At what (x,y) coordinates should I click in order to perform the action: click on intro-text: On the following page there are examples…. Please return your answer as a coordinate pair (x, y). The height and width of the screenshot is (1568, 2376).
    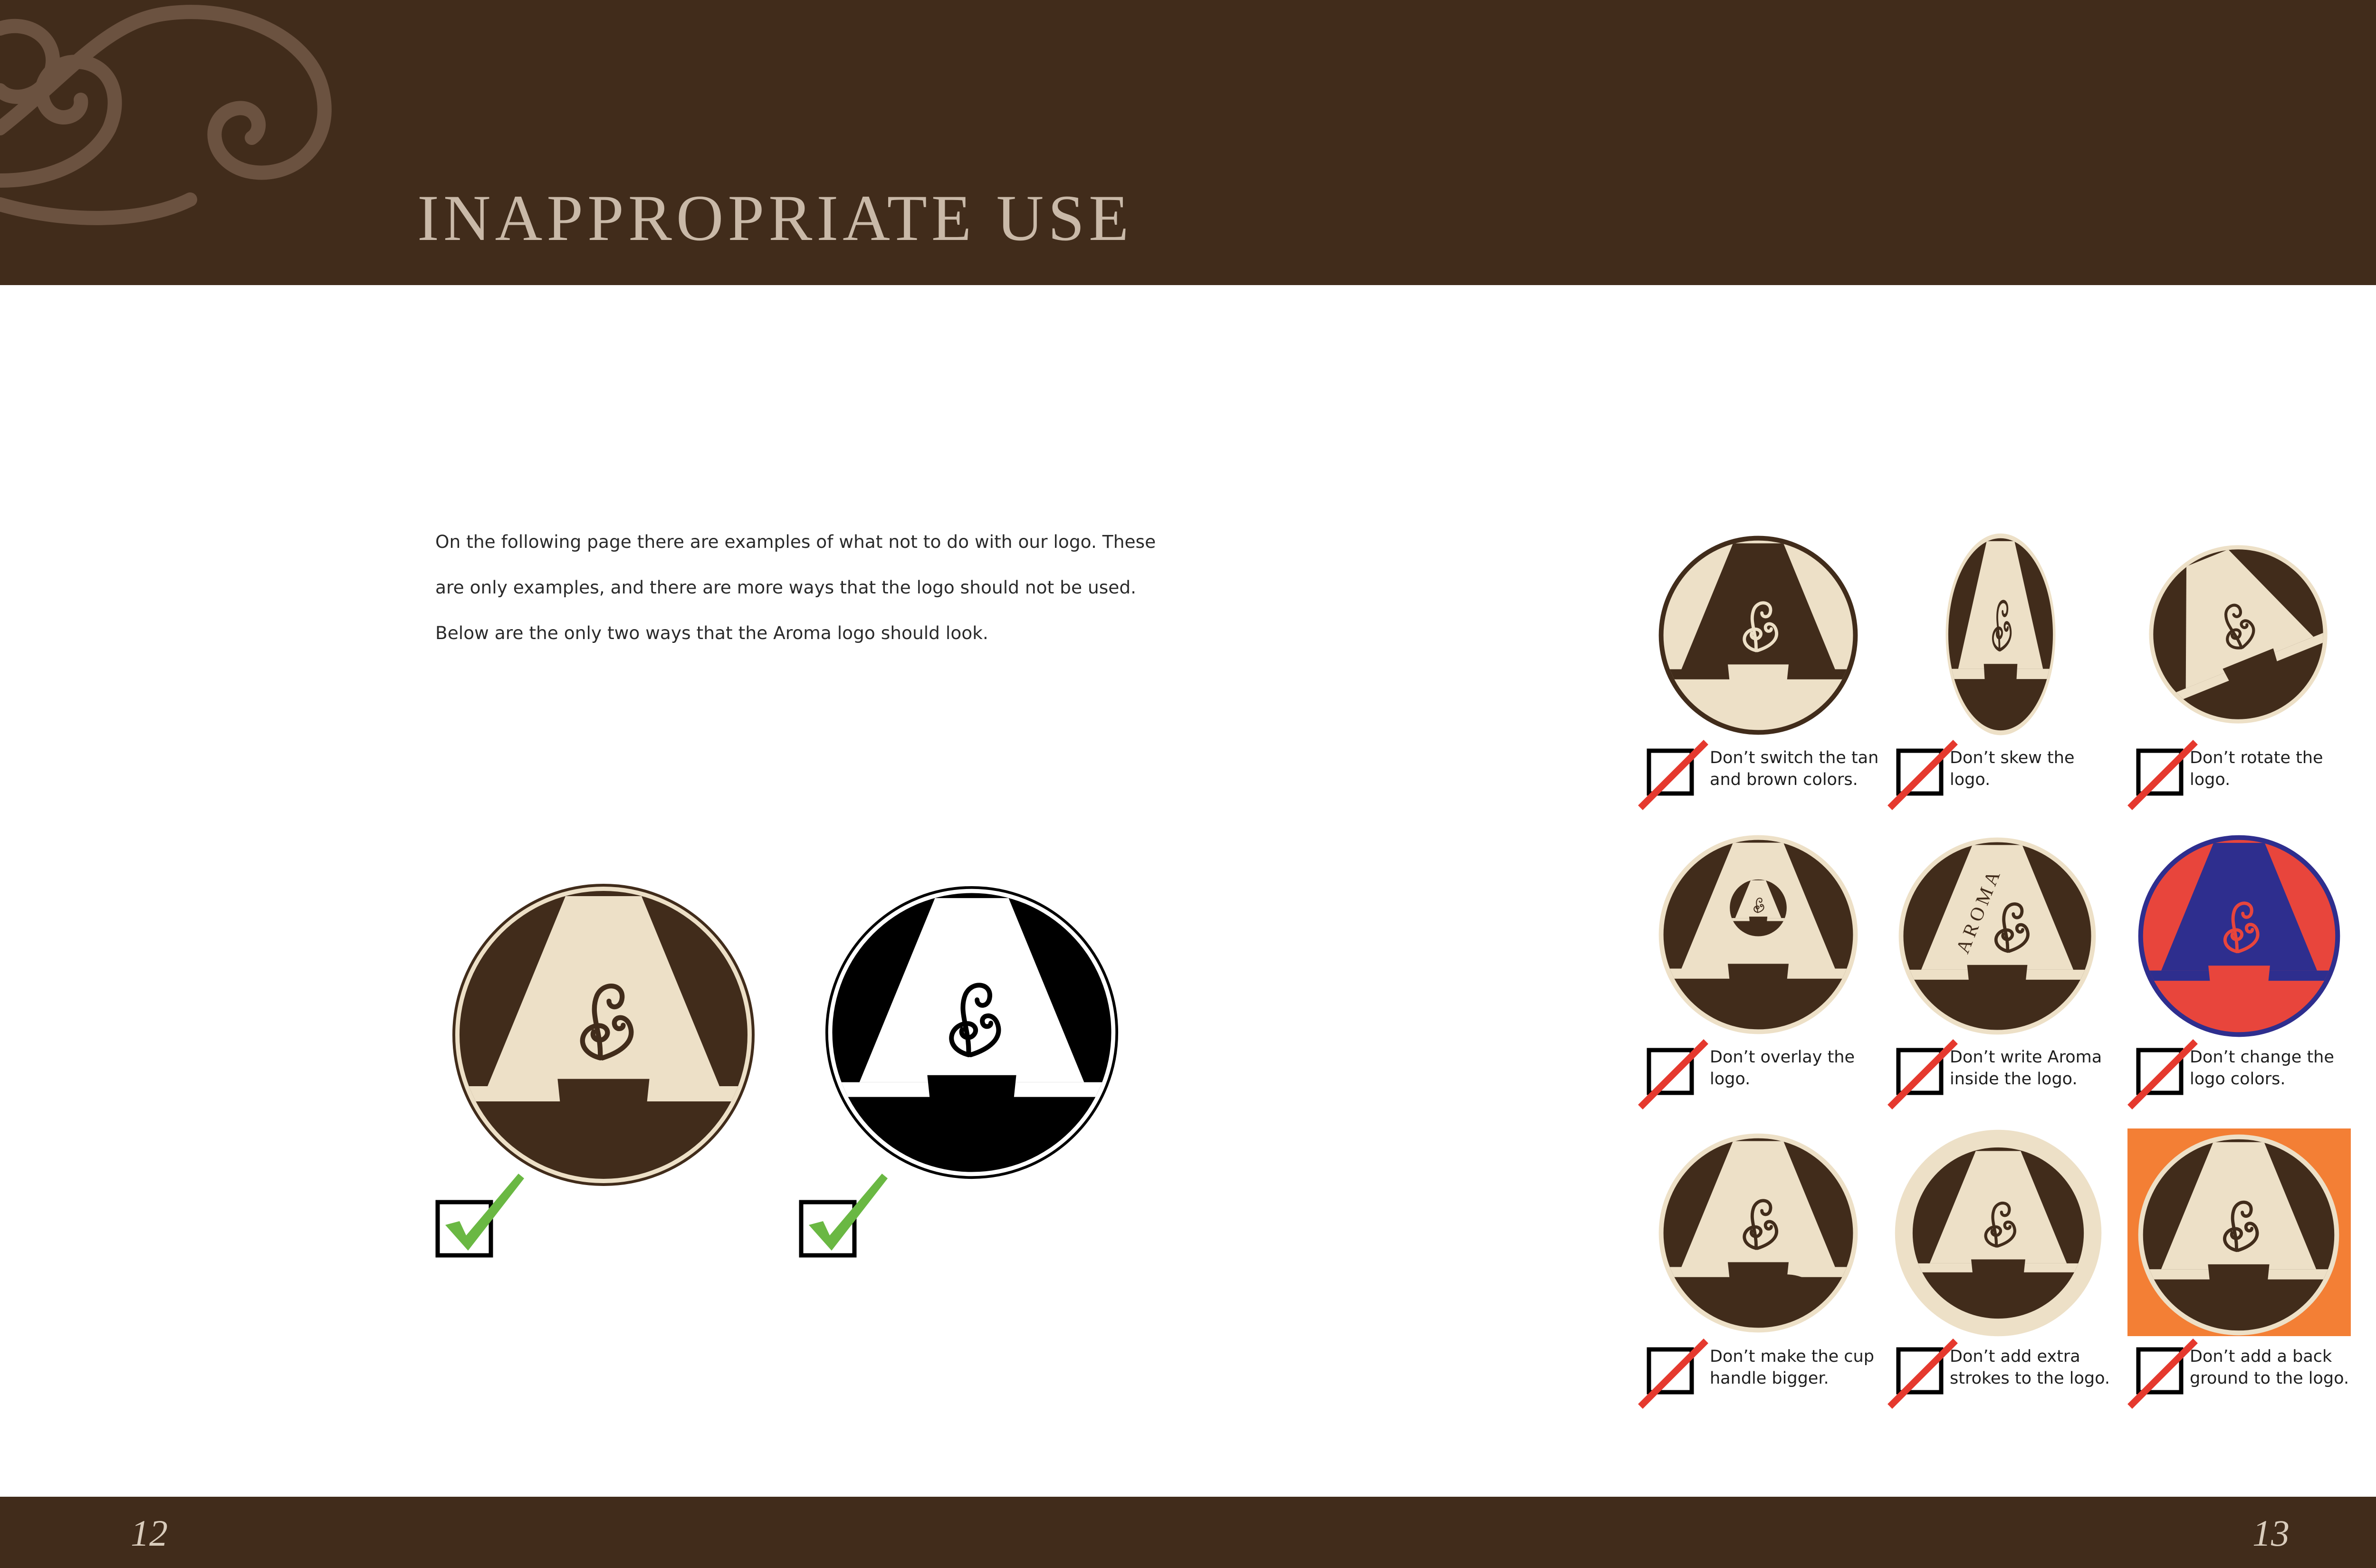
    Looking at the image, I should click on (806, 594).